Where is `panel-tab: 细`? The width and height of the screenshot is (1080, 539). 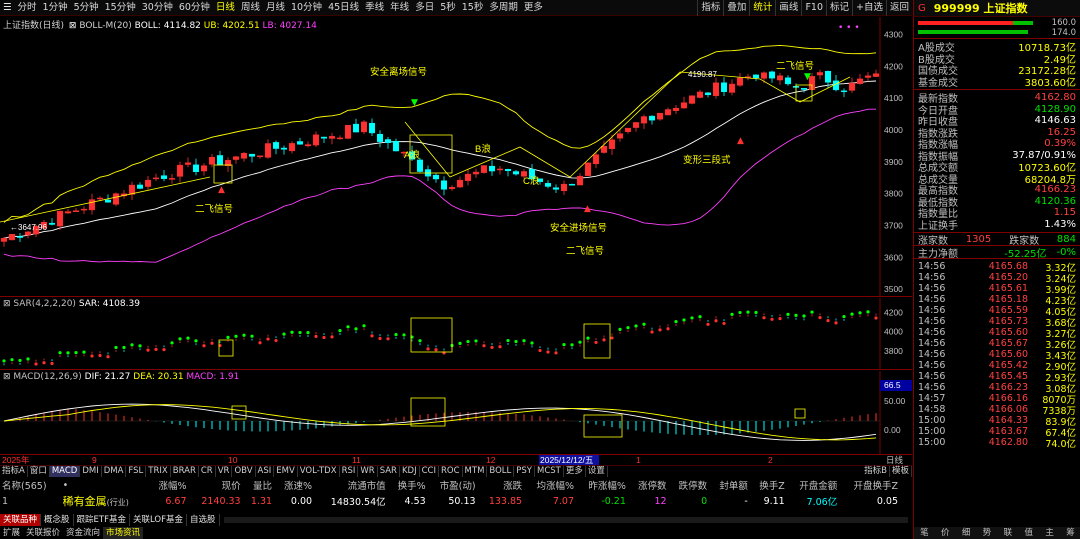
panel-tab: 细 is located at coordinates (966, 533).